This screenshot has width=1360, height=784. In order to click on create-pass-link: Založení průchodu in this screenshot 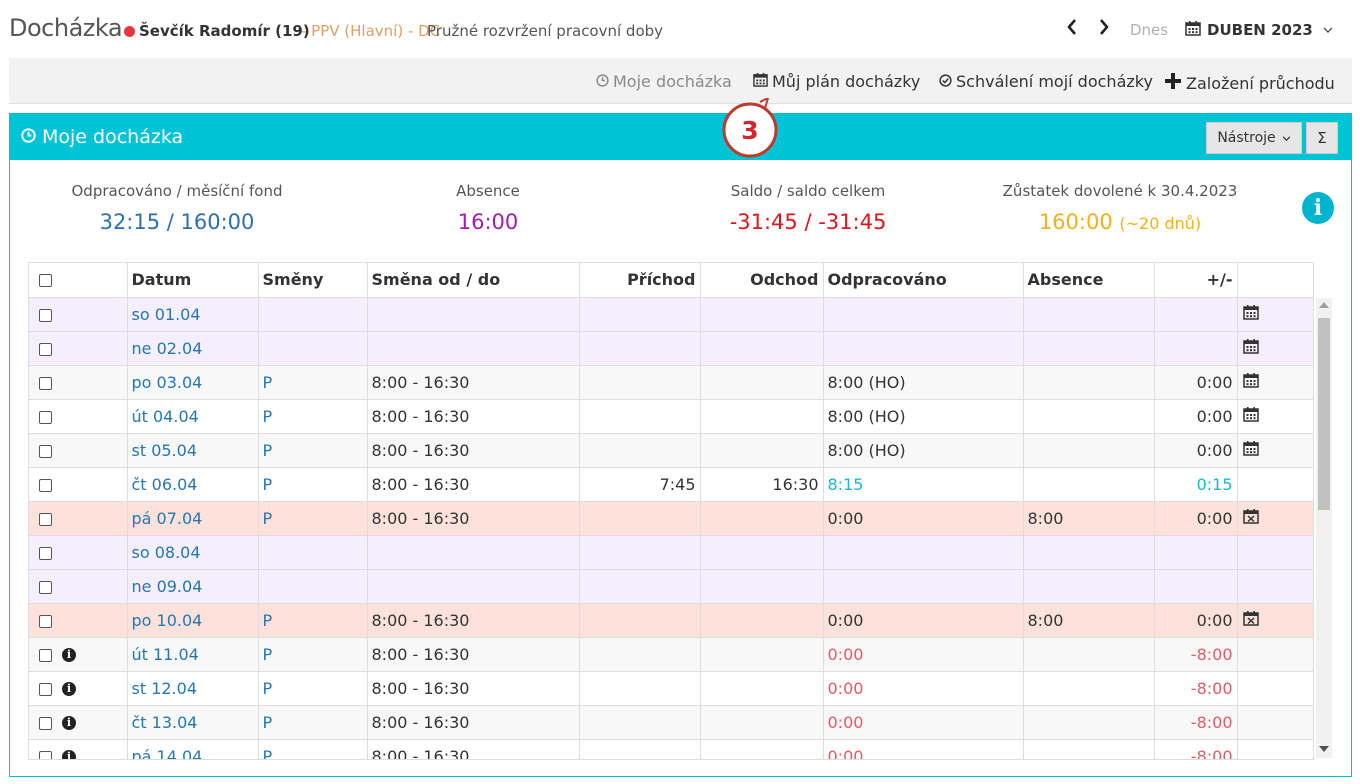, I will do `click(1249, 83)`.